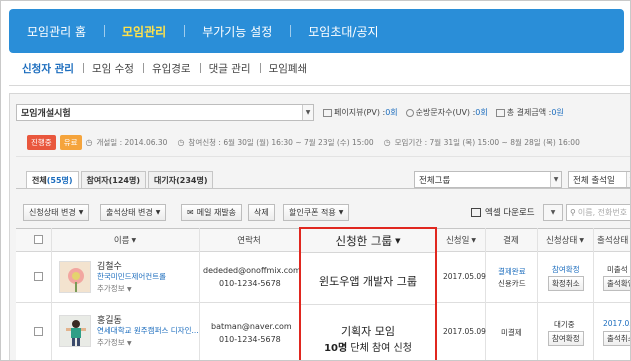  What do you see at coordinates (488, 179) in the screenshot?
I see `group-filter-select: 전체그룹 ▼` at bounding box center [488, 179].